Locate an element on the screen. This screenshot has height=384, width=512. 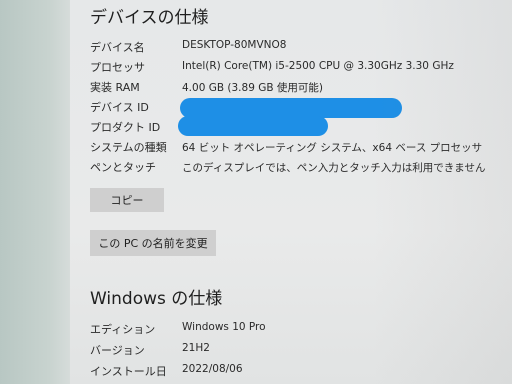
system-type-label: システムの種類 is located at coordinates (128, 147).